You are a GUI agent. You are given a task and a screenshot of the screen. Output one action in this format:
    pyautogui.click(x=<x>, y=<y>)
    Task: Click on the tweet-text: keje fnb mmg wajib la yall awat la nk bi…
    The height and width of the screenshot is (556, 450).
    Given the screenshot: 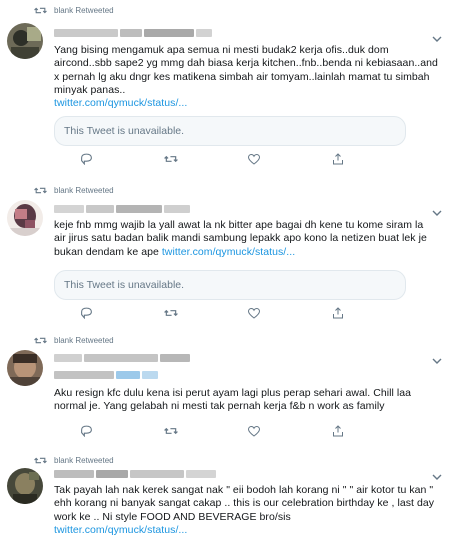 What is the action you would take?
    pyautogui.click(x=240, y=238)
    